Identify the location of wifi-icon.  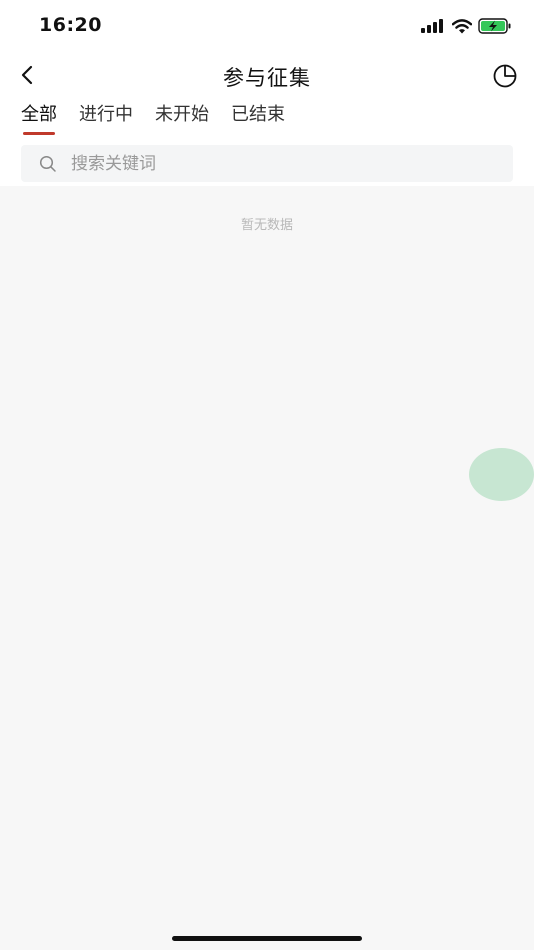
(462, 25).